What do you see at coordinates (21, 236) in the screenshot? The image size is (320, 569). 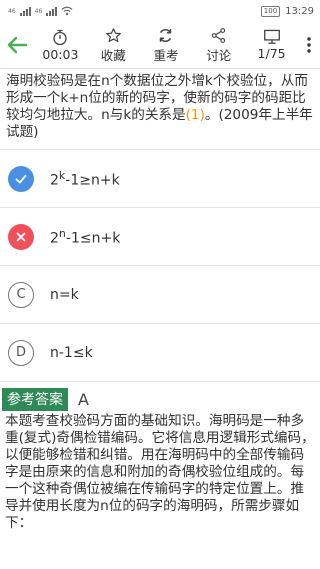 I see `cross-icon` at bounding box center [21, 236].